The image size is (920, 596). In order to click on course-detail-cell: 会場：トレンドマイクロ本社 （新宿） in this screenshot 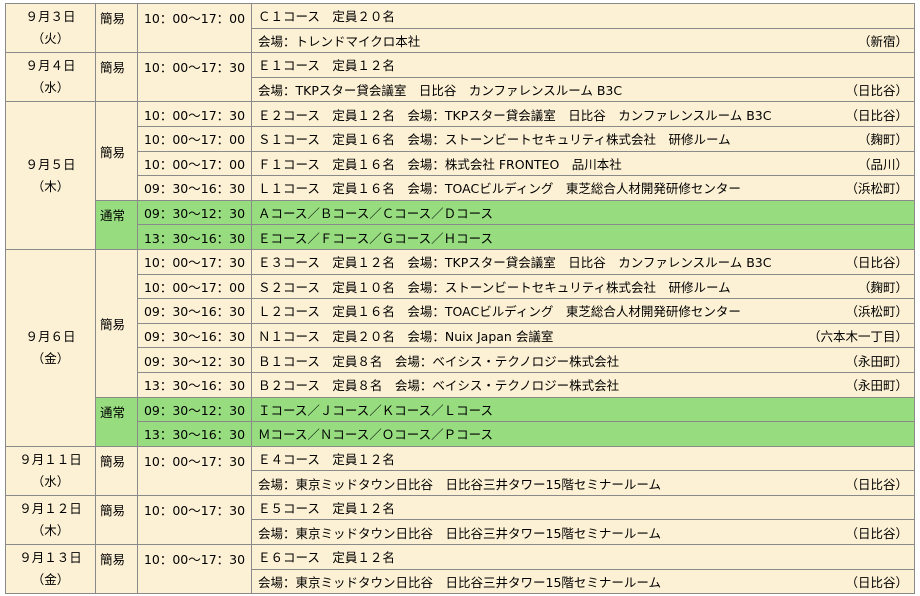, I will do `click(583, 40)`.